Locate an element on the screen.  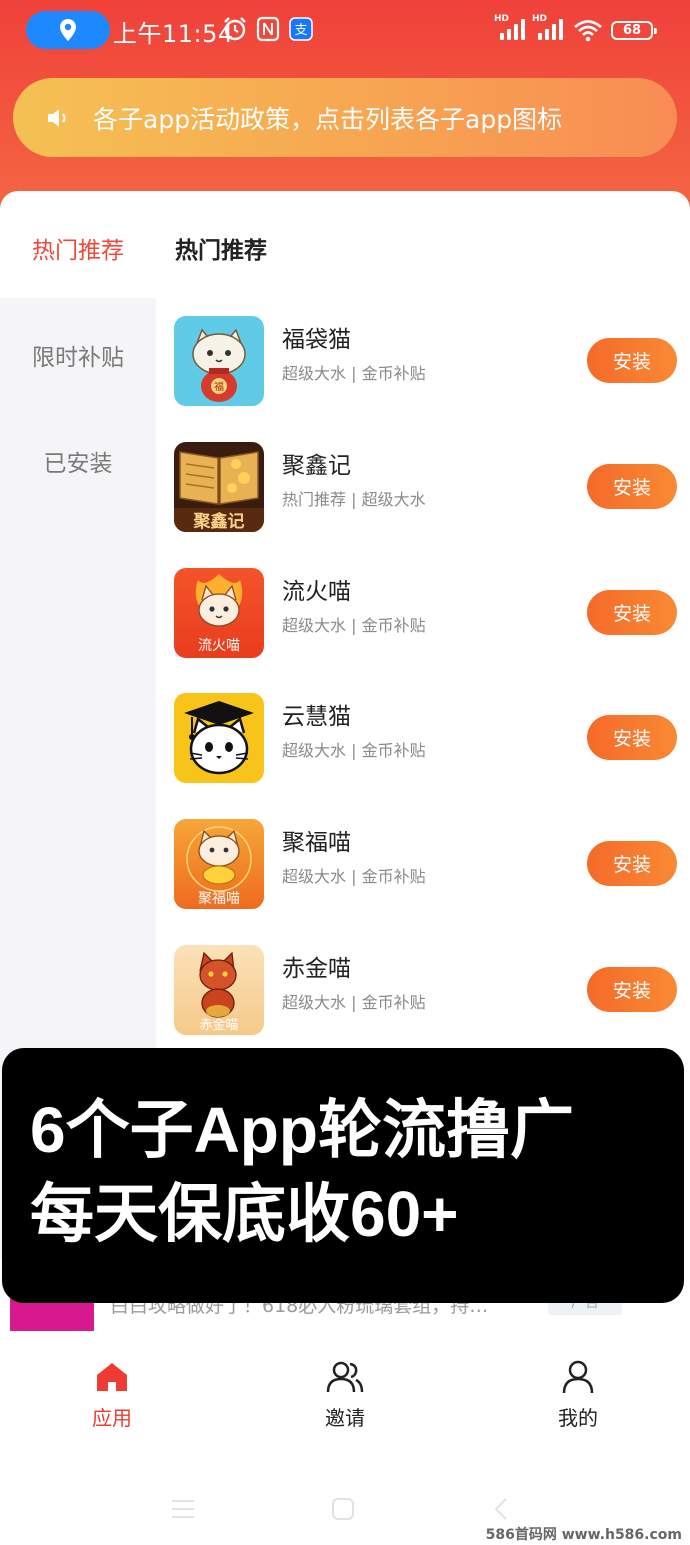
svg-text: 支 is located at coordinates (300, 30).